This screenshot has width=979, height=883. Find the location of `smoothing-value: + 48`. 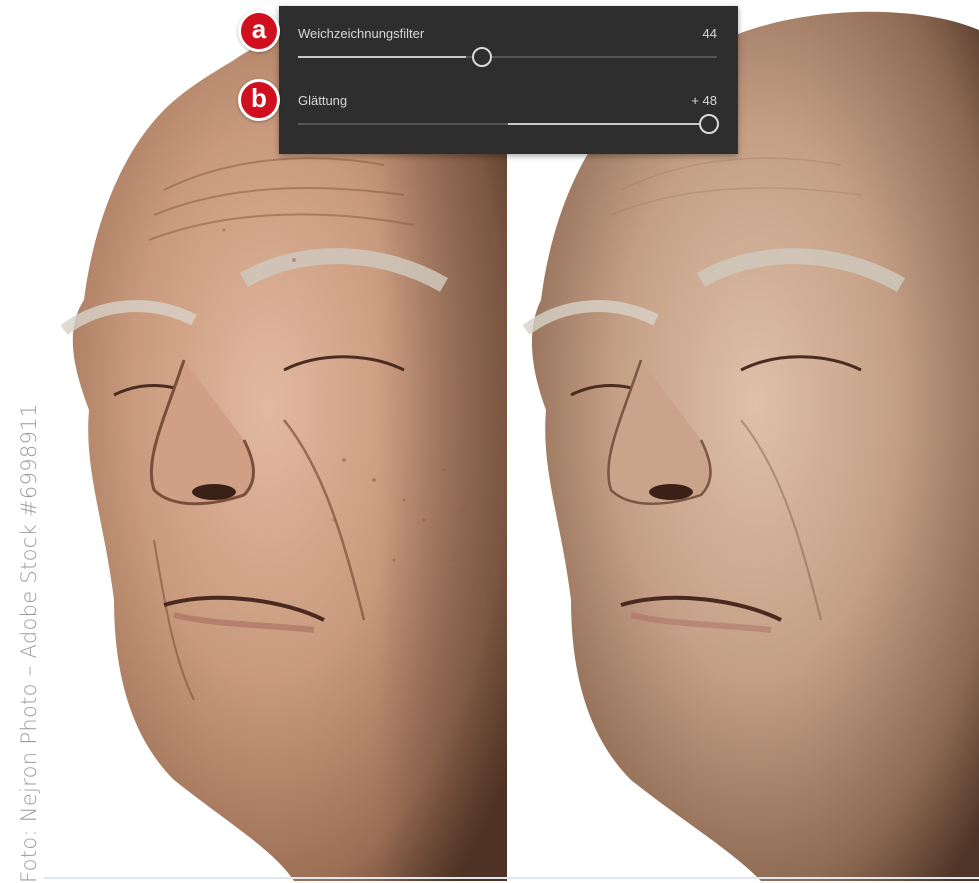

smoothing-value: + 48 is located at coordinates (704, 100).